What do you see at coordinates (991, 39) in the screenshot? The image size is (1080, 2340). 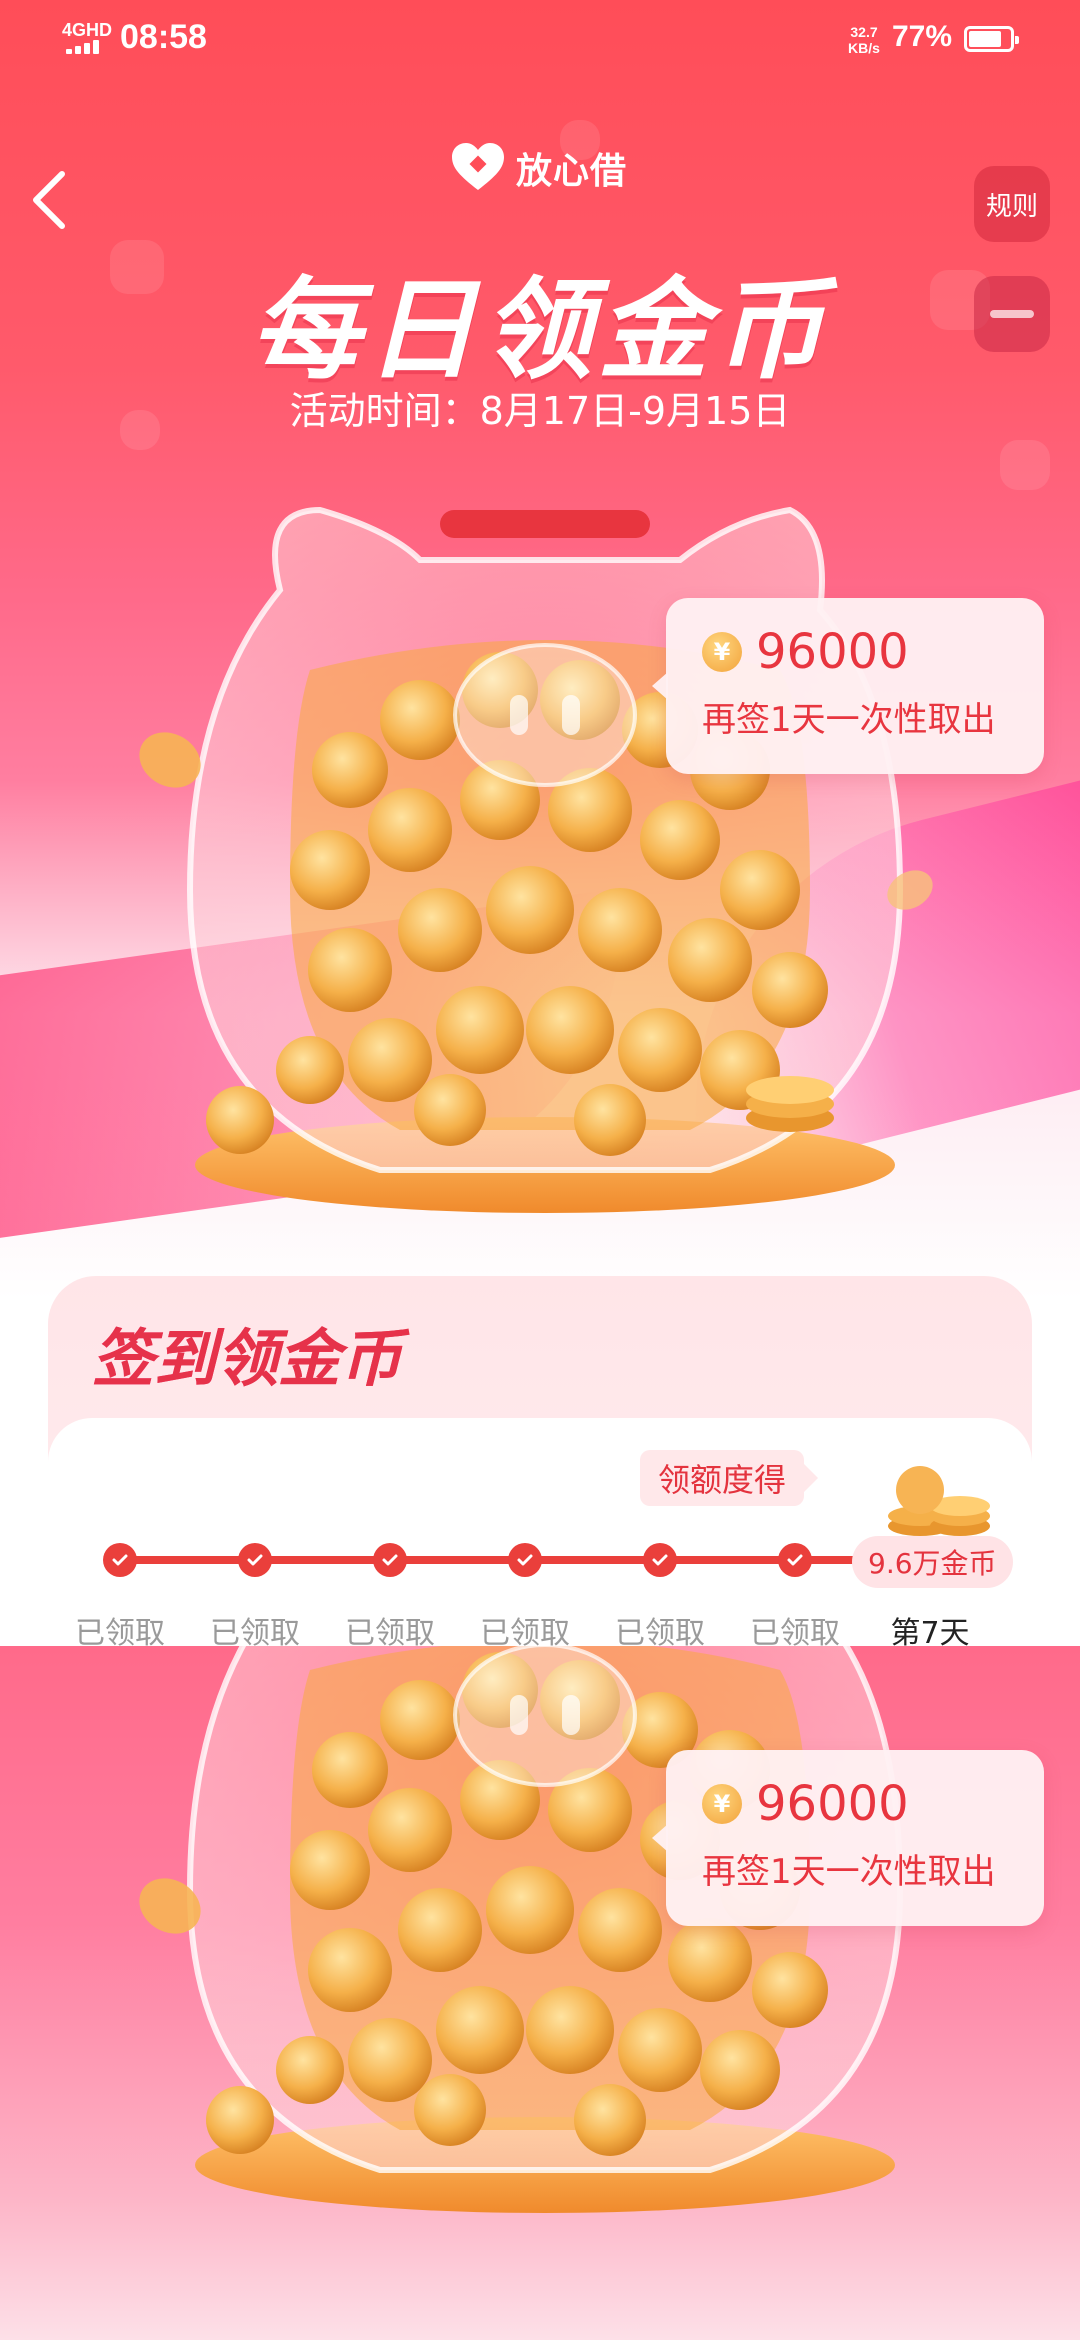 I see `battery-icon` at bounding box center [991, 39].